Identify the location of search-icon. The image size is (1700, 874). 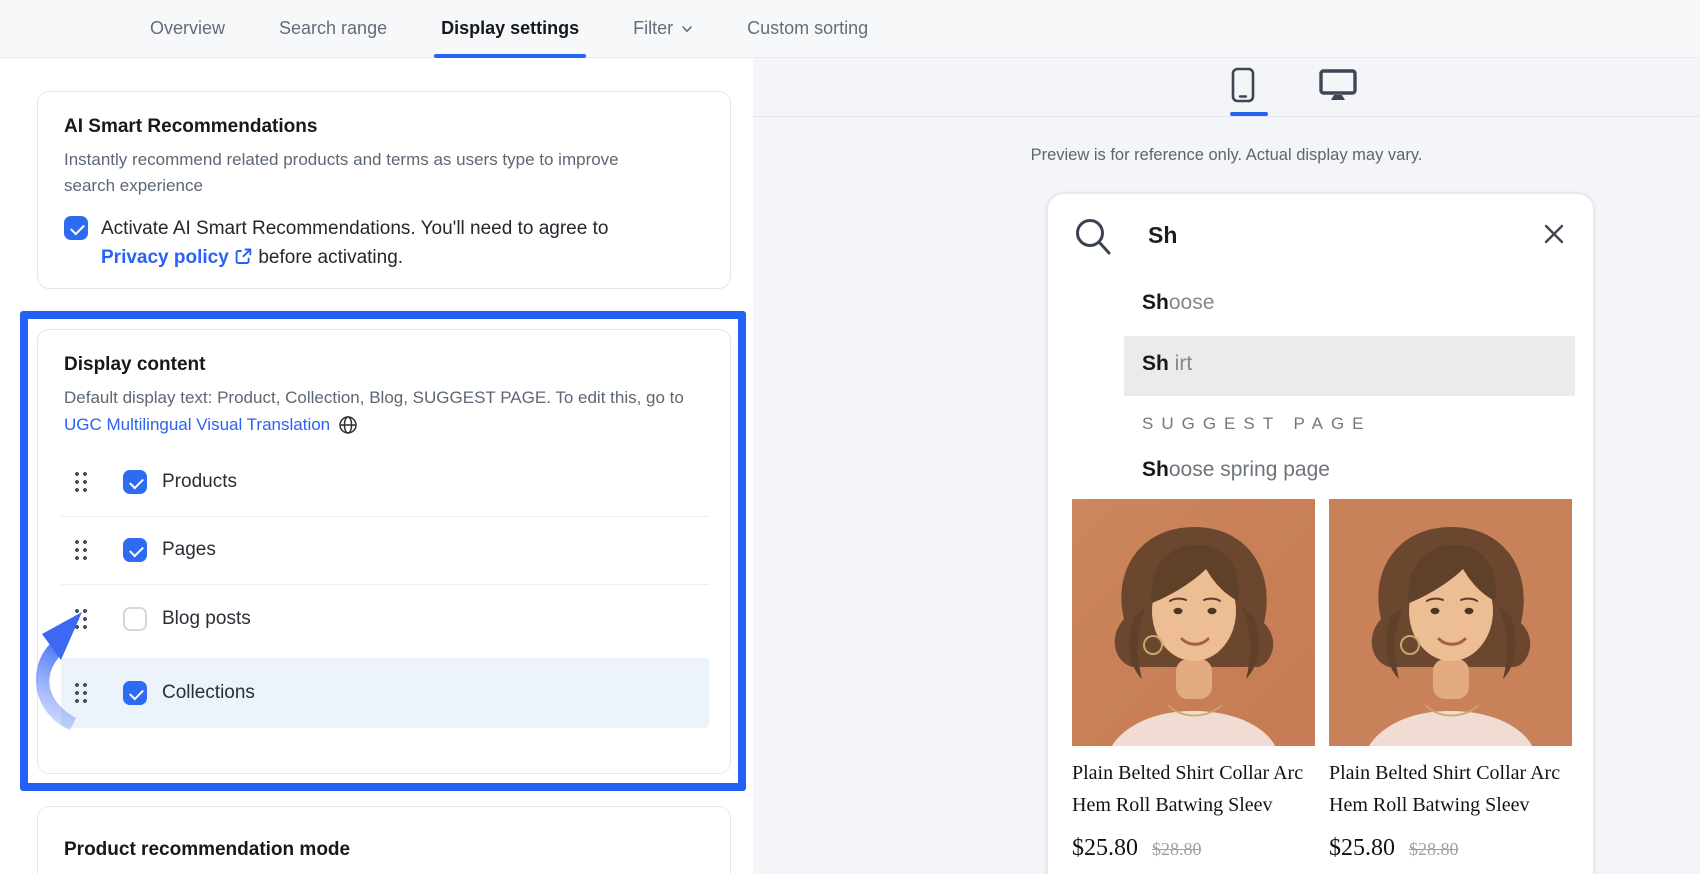
(1093, 237).